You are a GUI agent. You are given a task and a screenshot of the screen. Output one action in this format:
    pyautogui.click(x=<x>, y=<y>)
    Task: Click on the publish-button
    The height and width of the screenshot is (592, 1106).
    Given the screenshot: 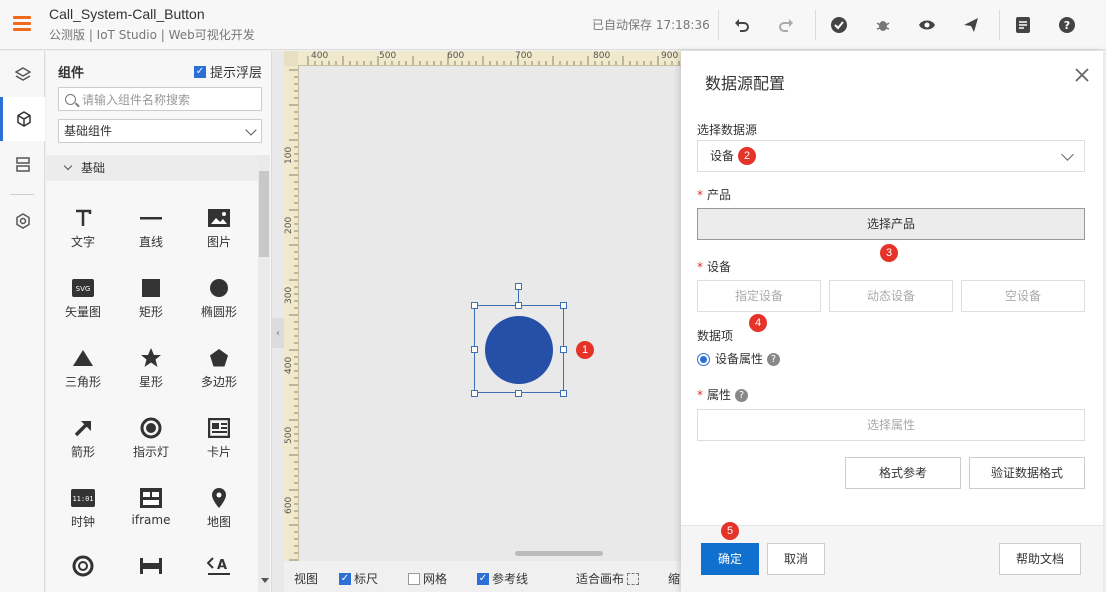 What is the action you would take?
    pyautogui.click(x=971, y=25)
    